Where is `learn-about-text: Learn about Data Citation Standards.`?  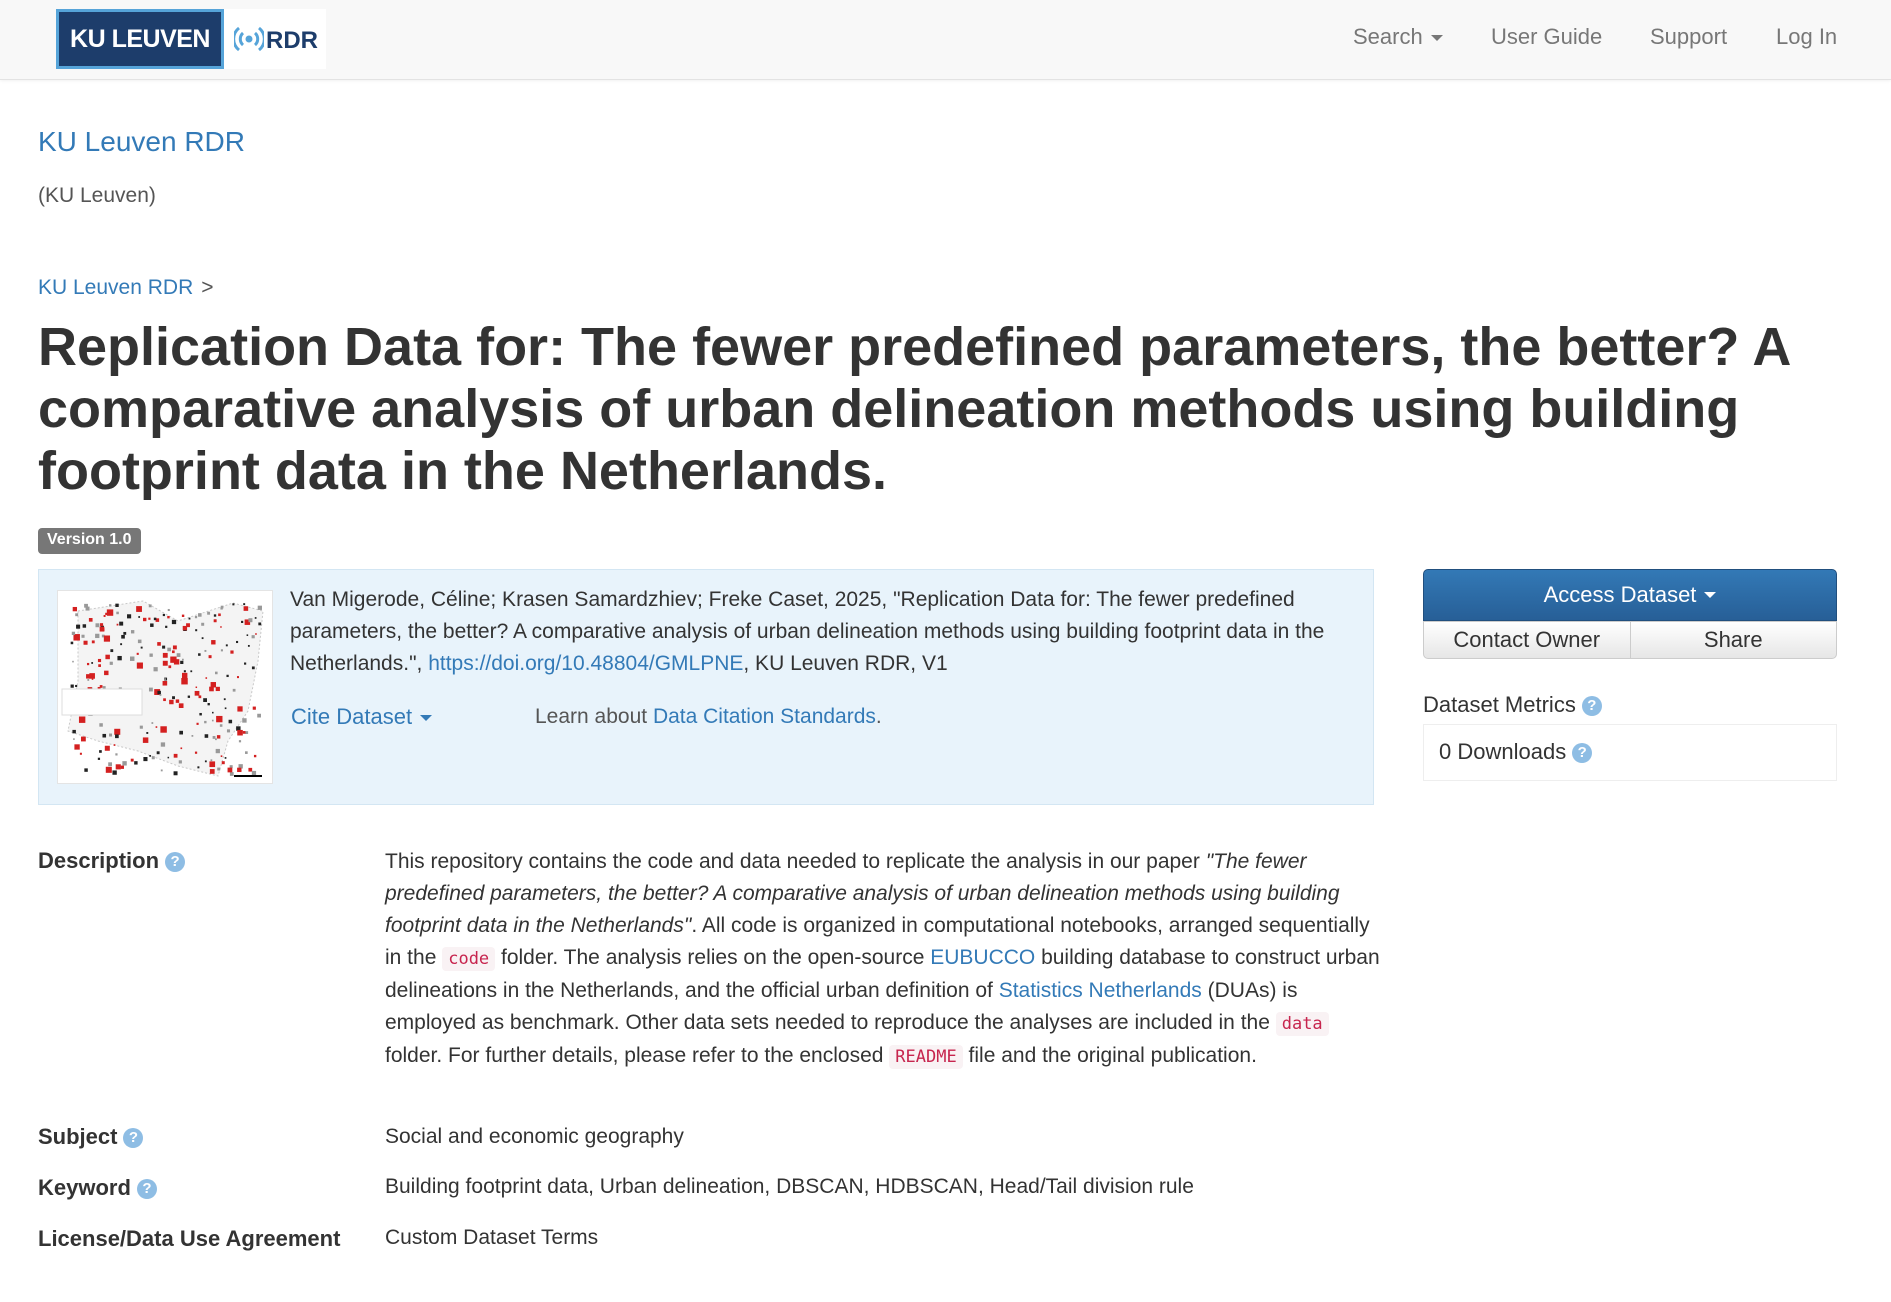 learn-about-text: Learn about Data Citation Standards. is located at coordinates (708, 717).